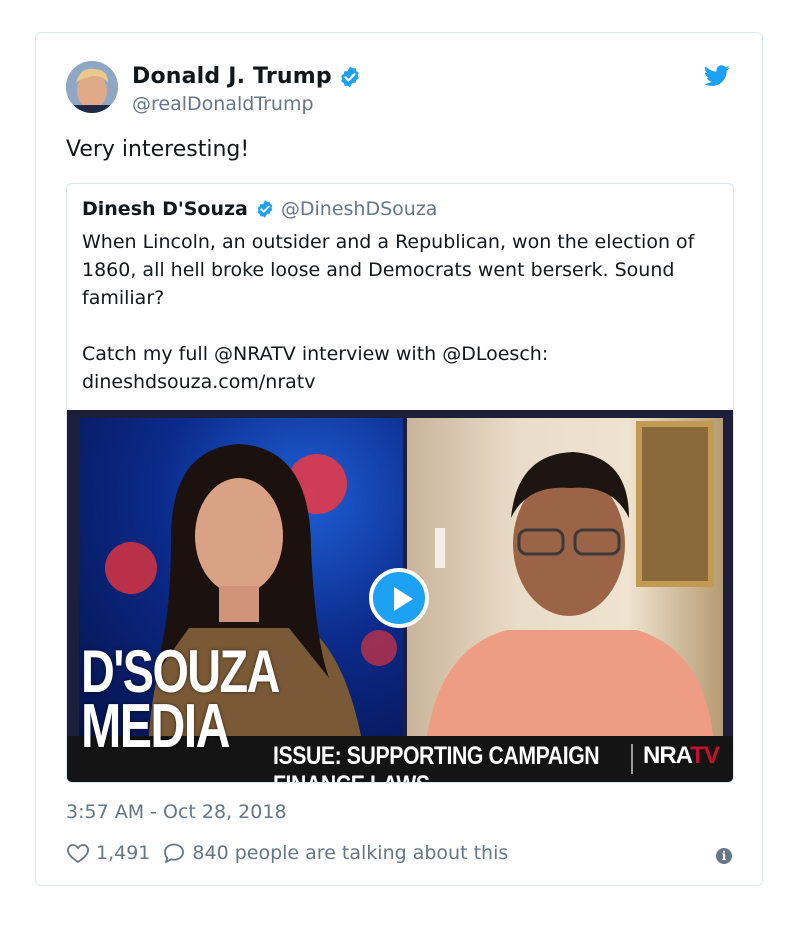 This screenshot has height=934, width=800. I want to click on play-icon, so click(399, 598).